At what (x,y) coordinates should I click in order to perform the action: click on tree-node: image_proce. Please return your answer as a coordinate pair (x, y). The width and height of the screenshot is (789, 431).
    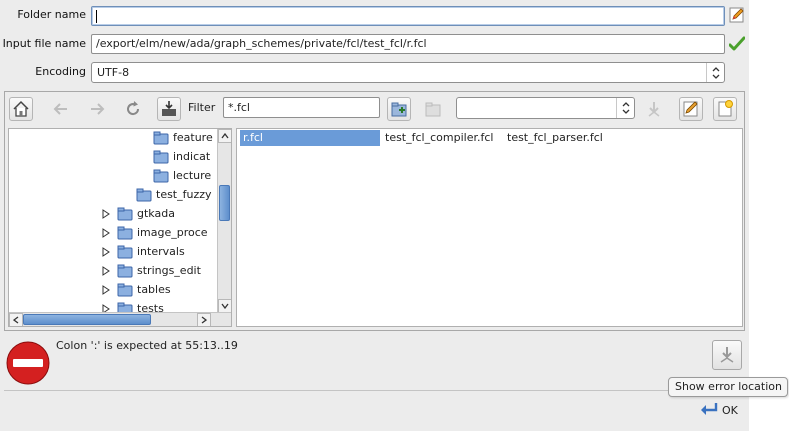
    Looking at the image, I should click on (154, 232).